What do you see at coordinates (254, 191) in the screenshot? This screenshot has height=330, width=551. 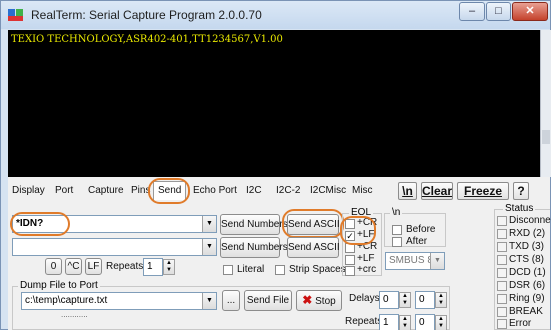 I see `tab-i2c: I2C` at bounding box center [254, 191].